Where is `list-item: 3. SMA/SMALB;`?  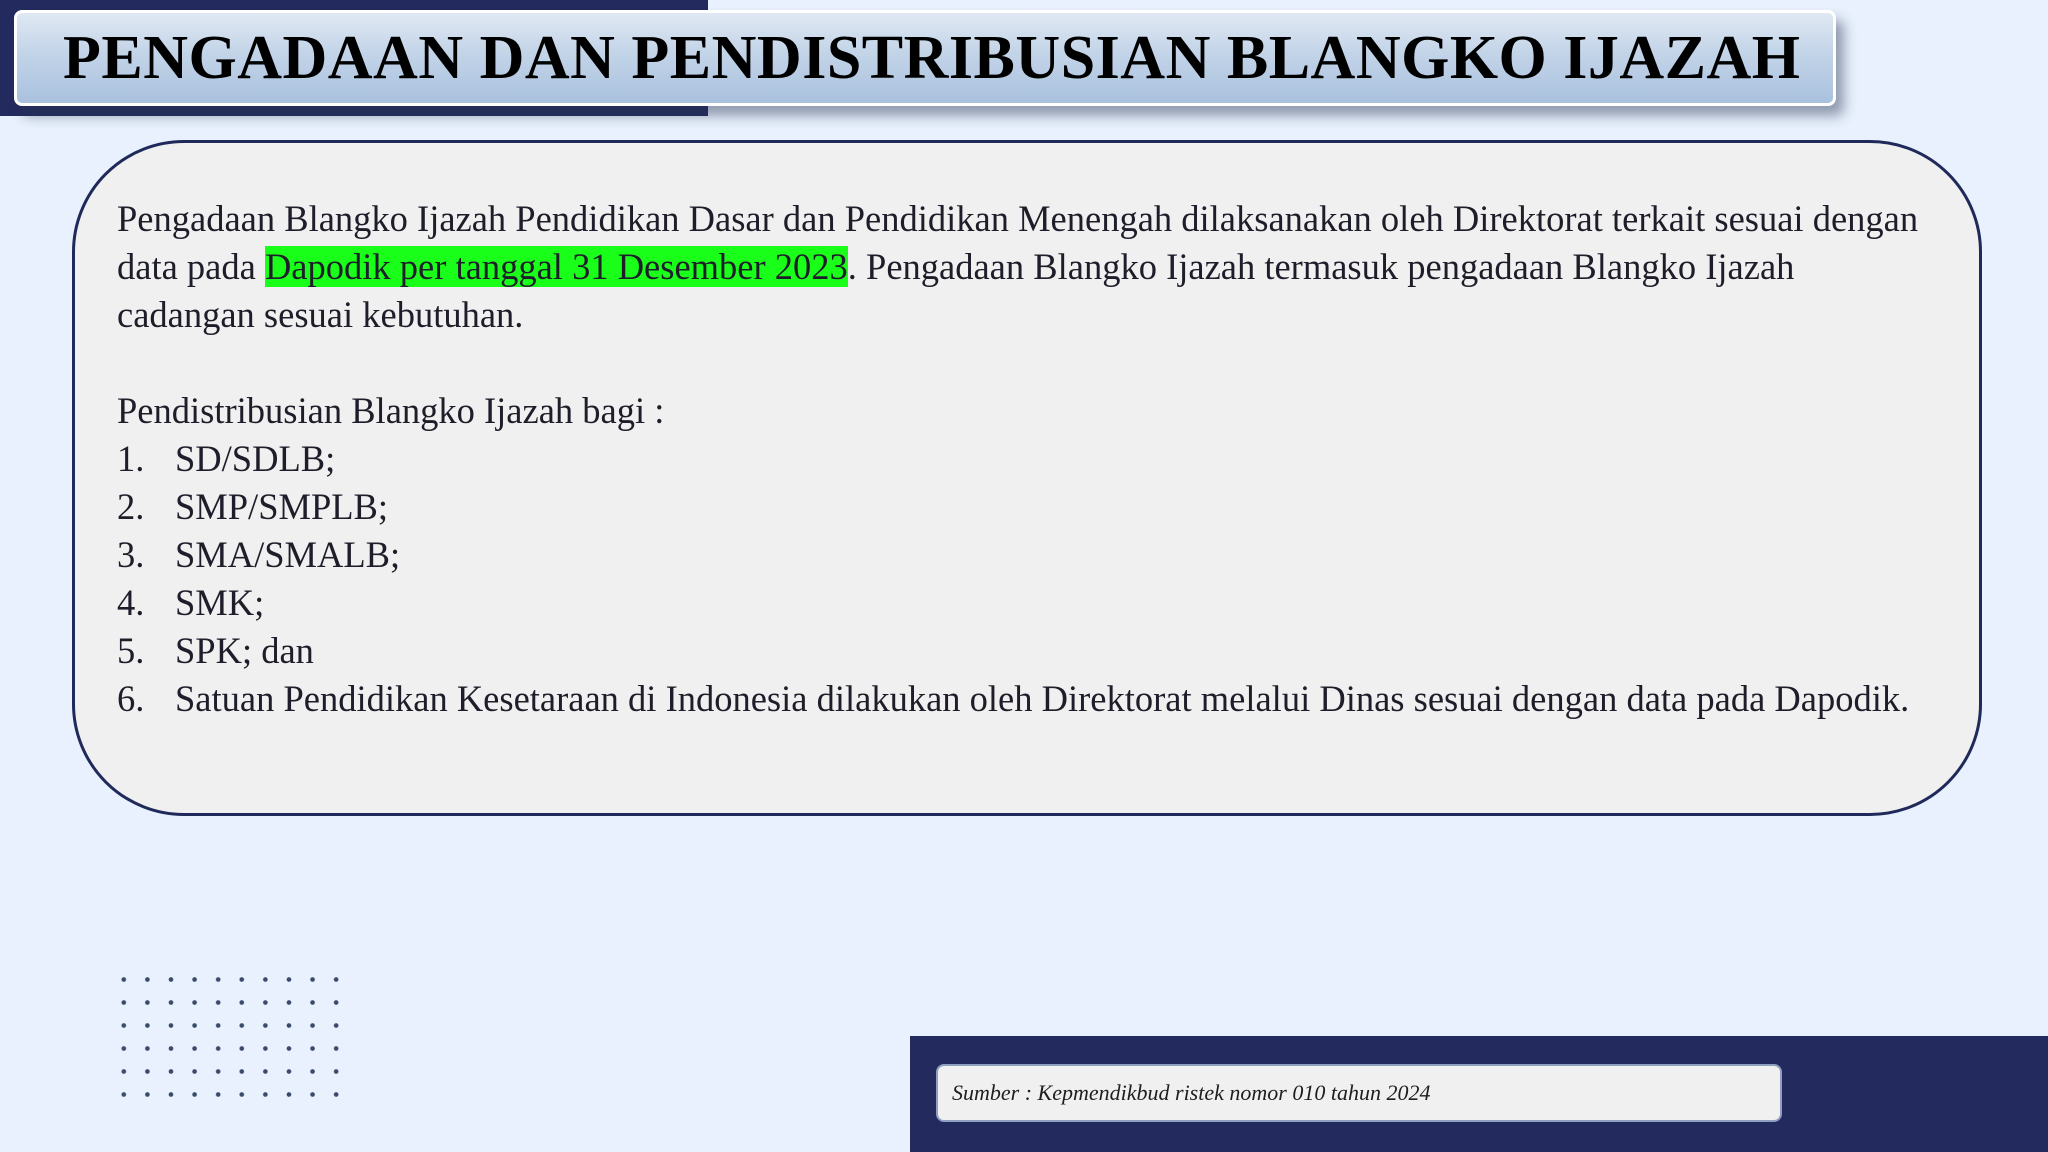 list-item: 3. SMA/SMALB; is located at coordinates (1026, 555).